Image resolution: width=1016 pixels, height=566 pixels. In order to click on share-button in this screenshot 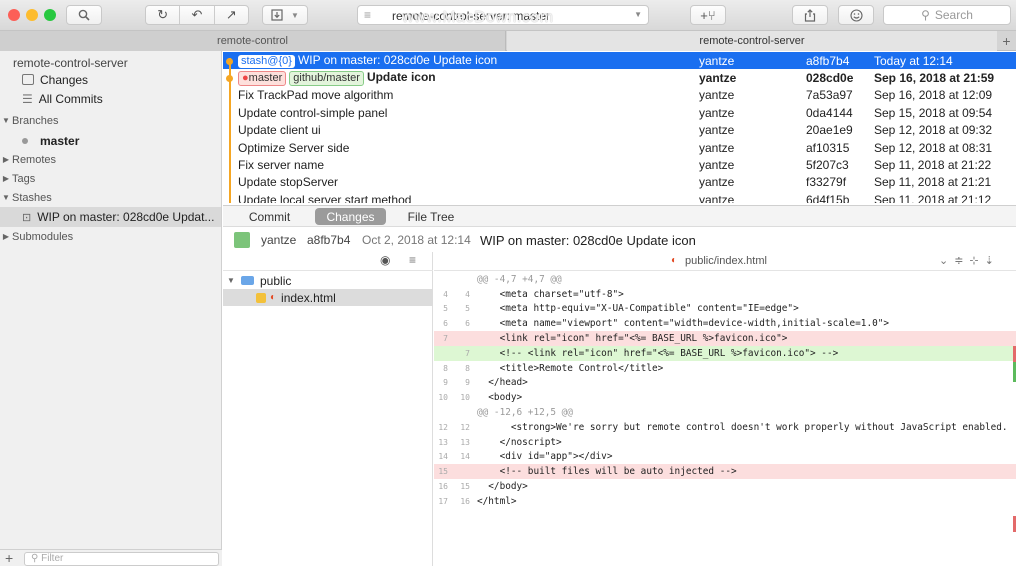, I will do `click(810, 15)`.